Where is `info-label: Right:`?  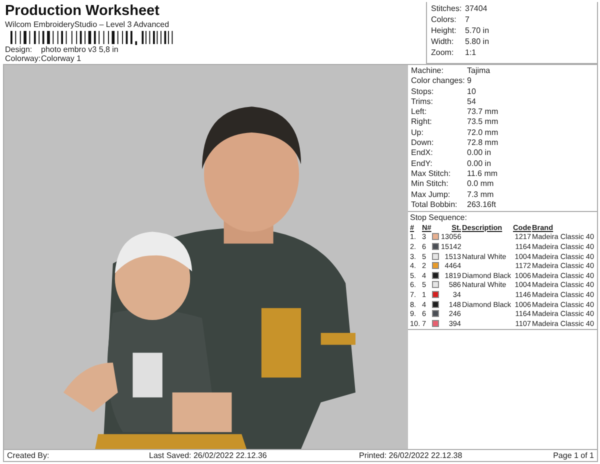 info-label: Right: is located at coordinates (422, 122).